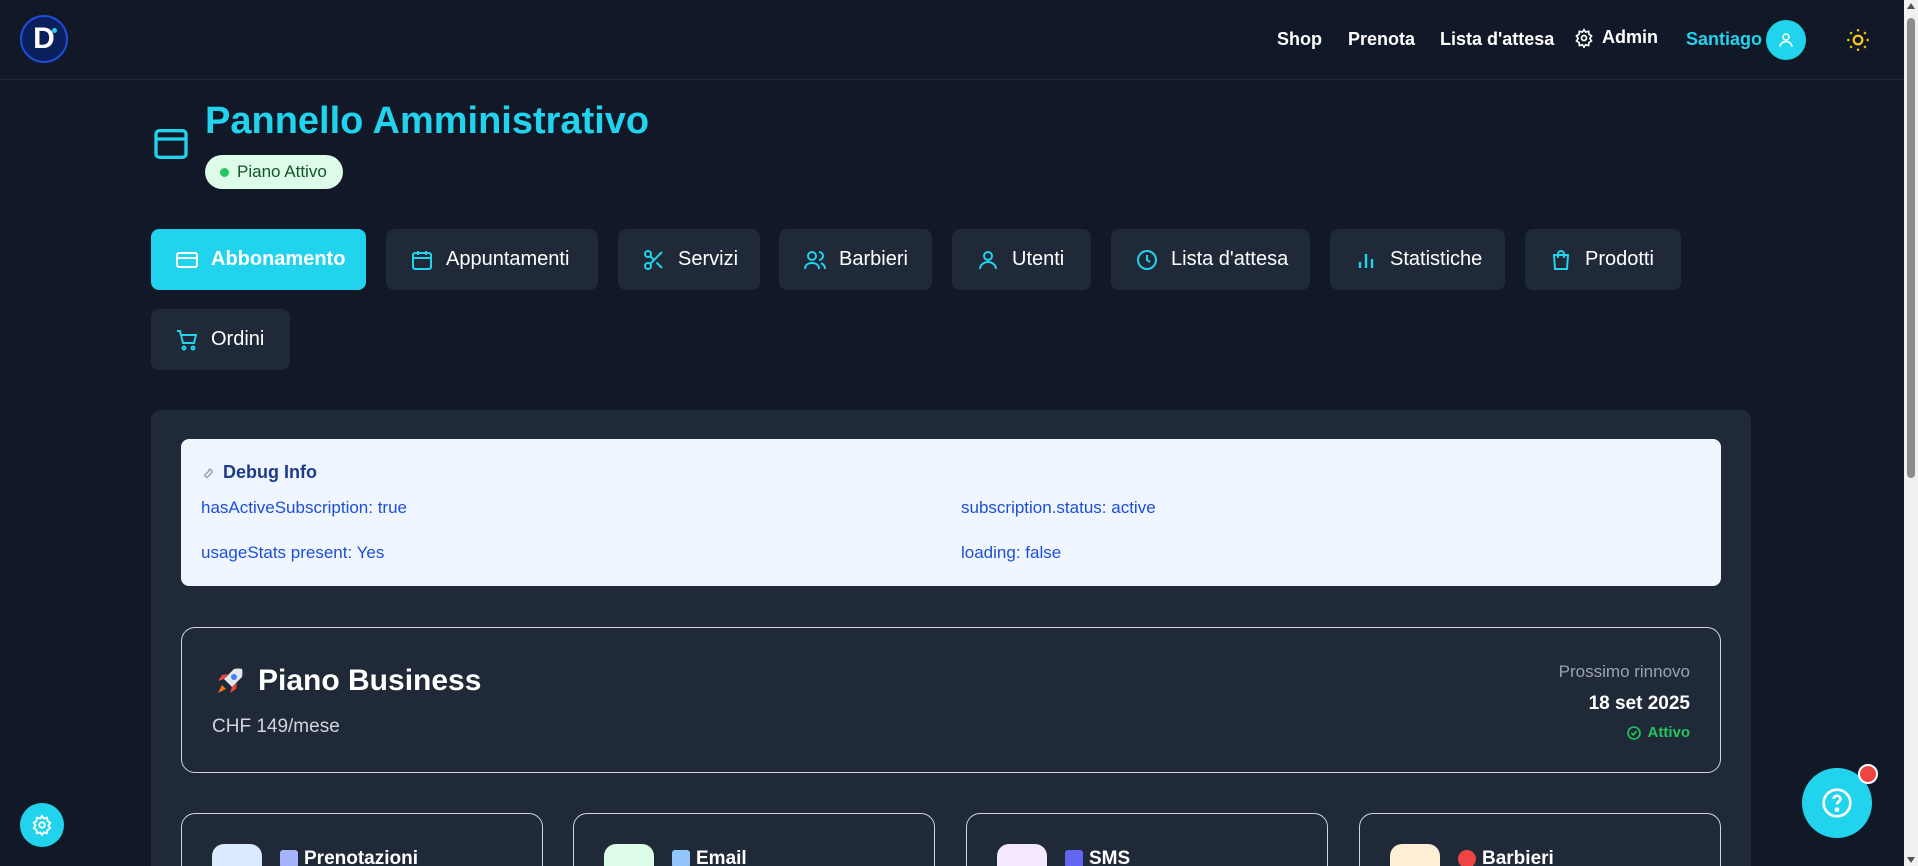  I want to click on tab-servizi: Servizi, so click(689, 259).